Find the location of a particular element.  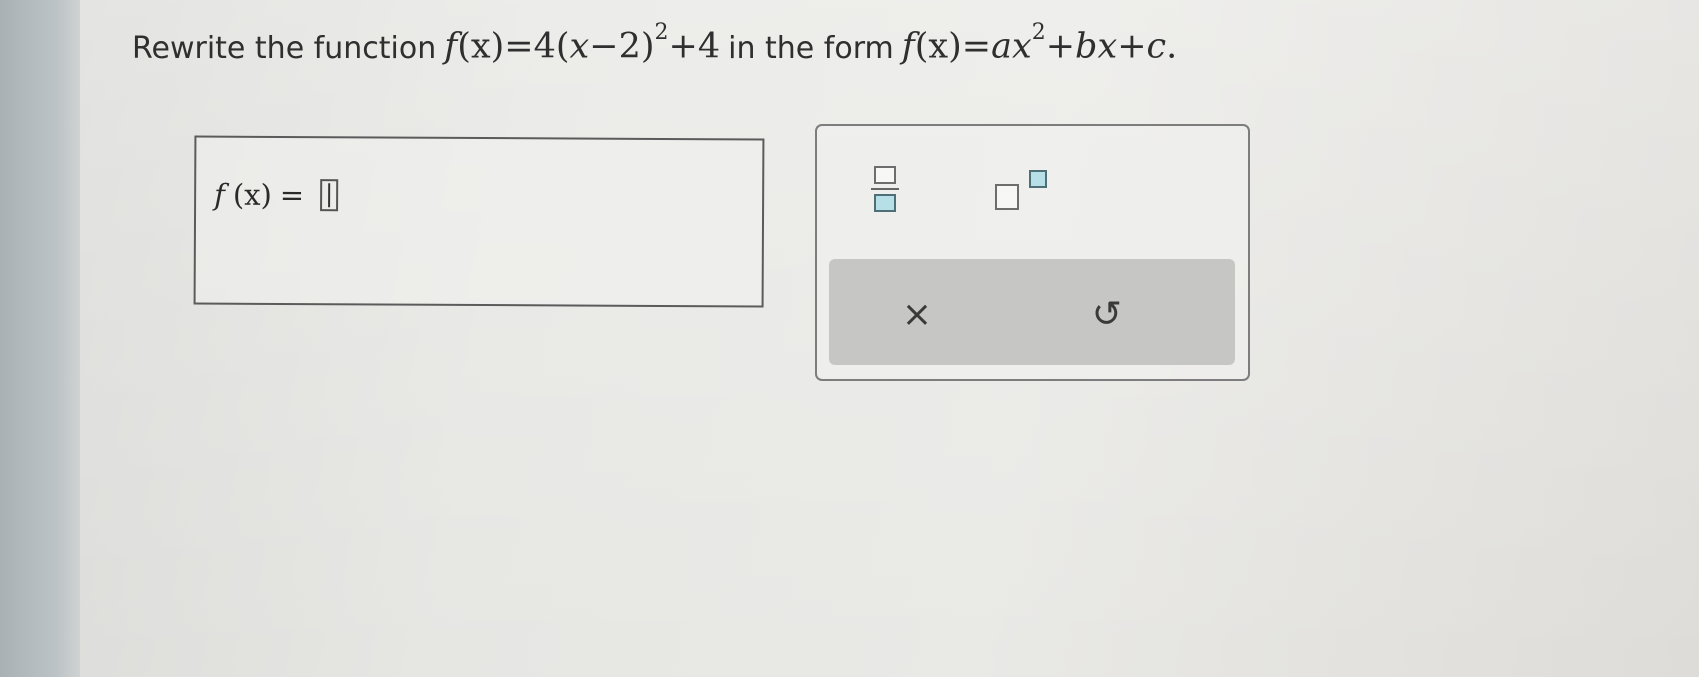

exponent-icon is located at coordinates (1025, 191).